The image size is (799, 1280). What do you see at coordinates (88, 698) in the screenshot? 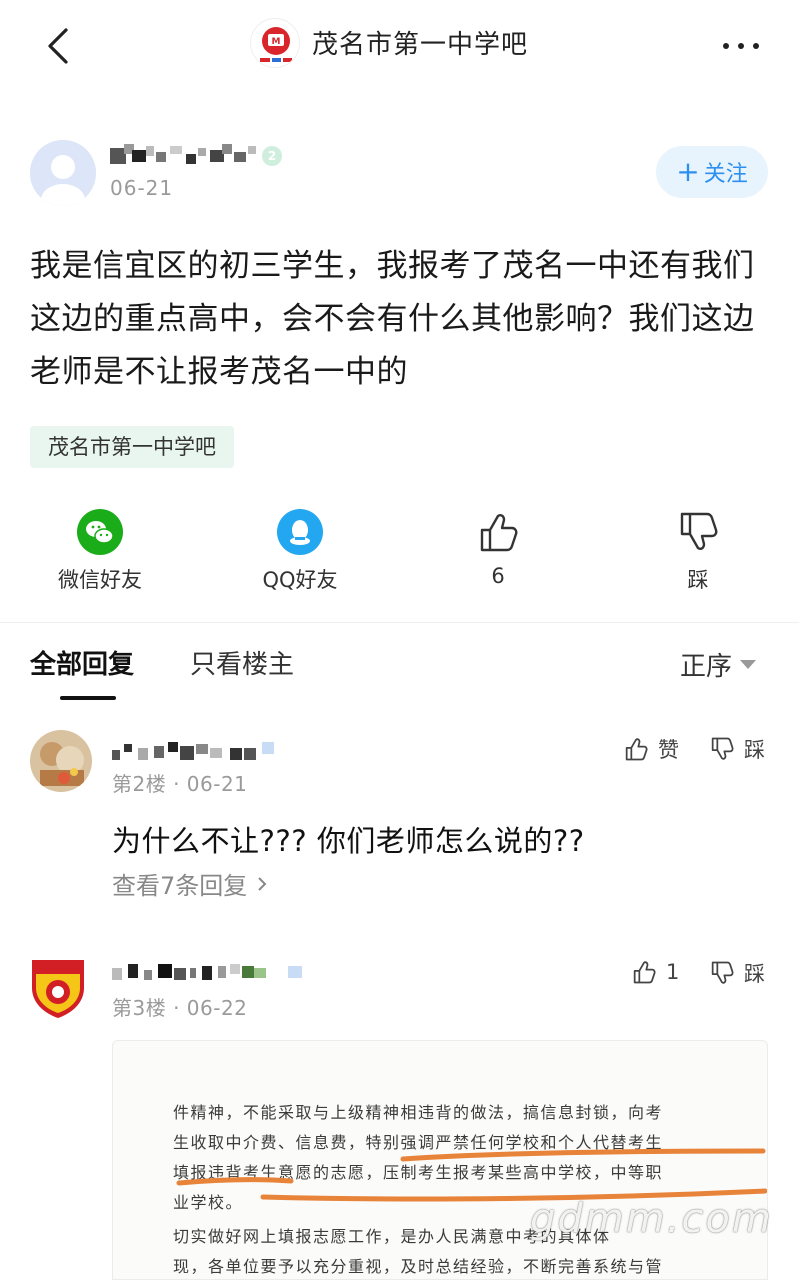
I see `active-tab-indicator` at bounding box center [88, 698].